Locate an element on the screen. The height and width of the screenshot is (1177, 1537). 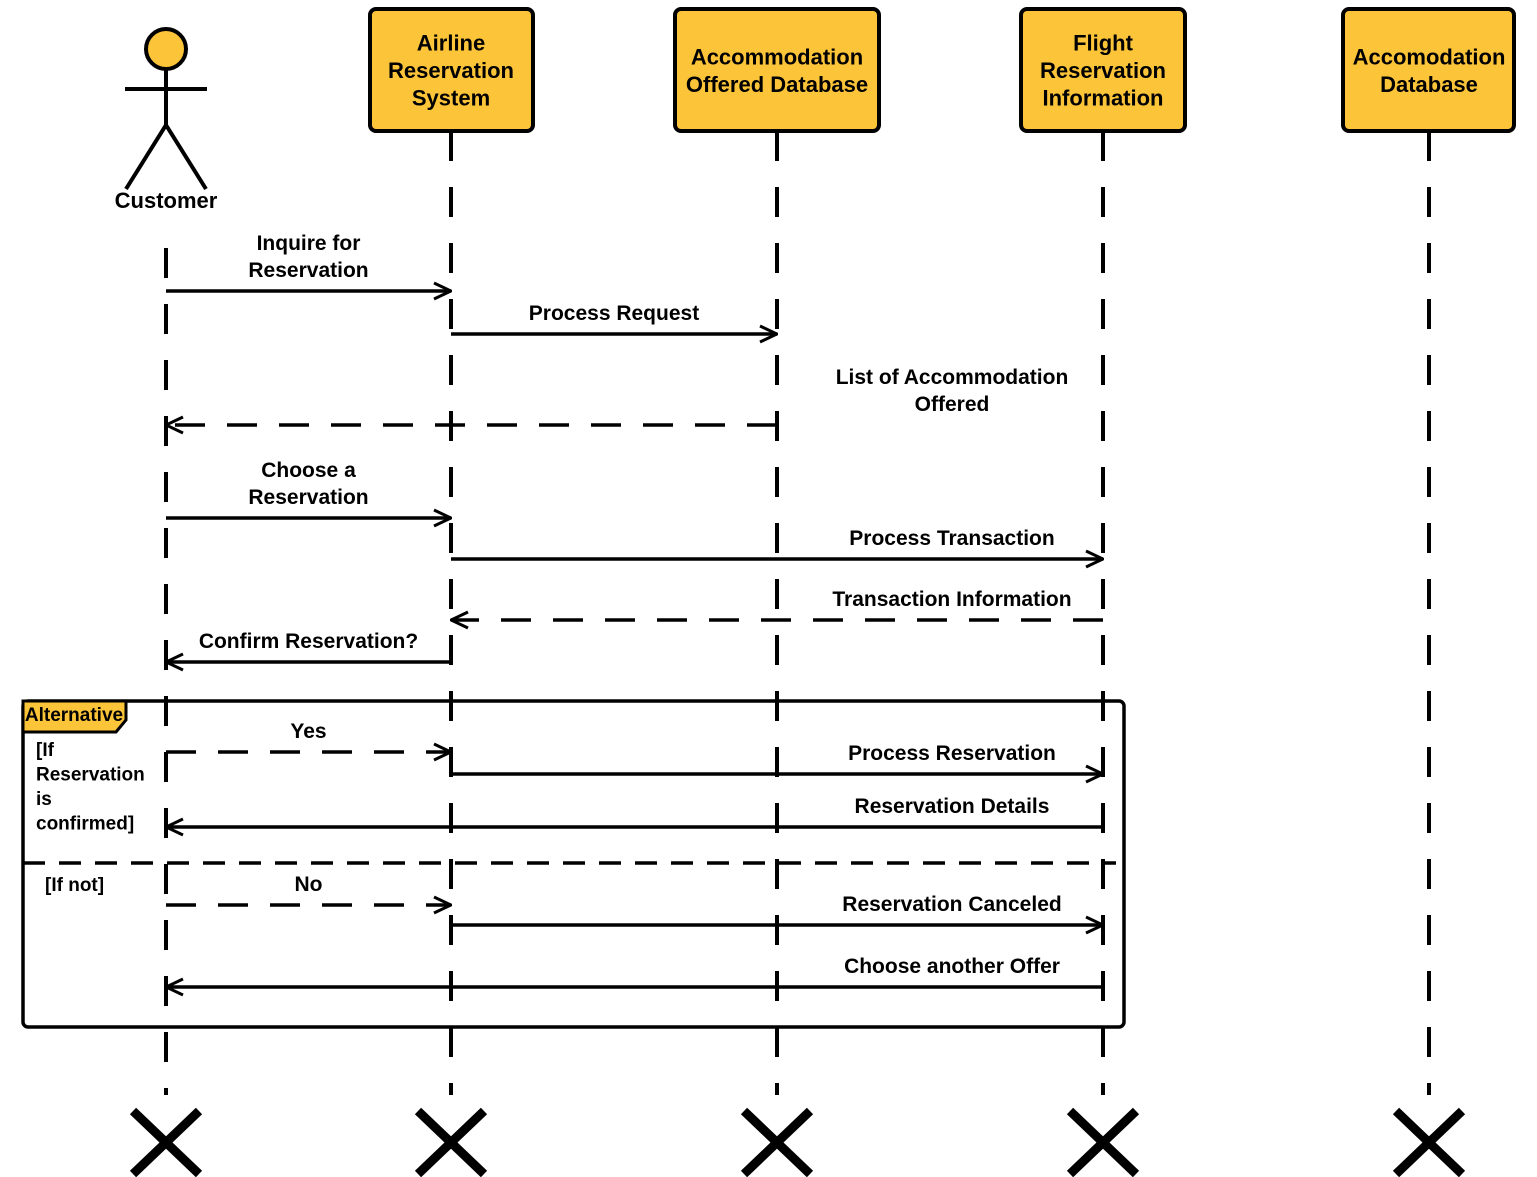
message-7: Confirm Reservation? is located at coordinates (308, 646).